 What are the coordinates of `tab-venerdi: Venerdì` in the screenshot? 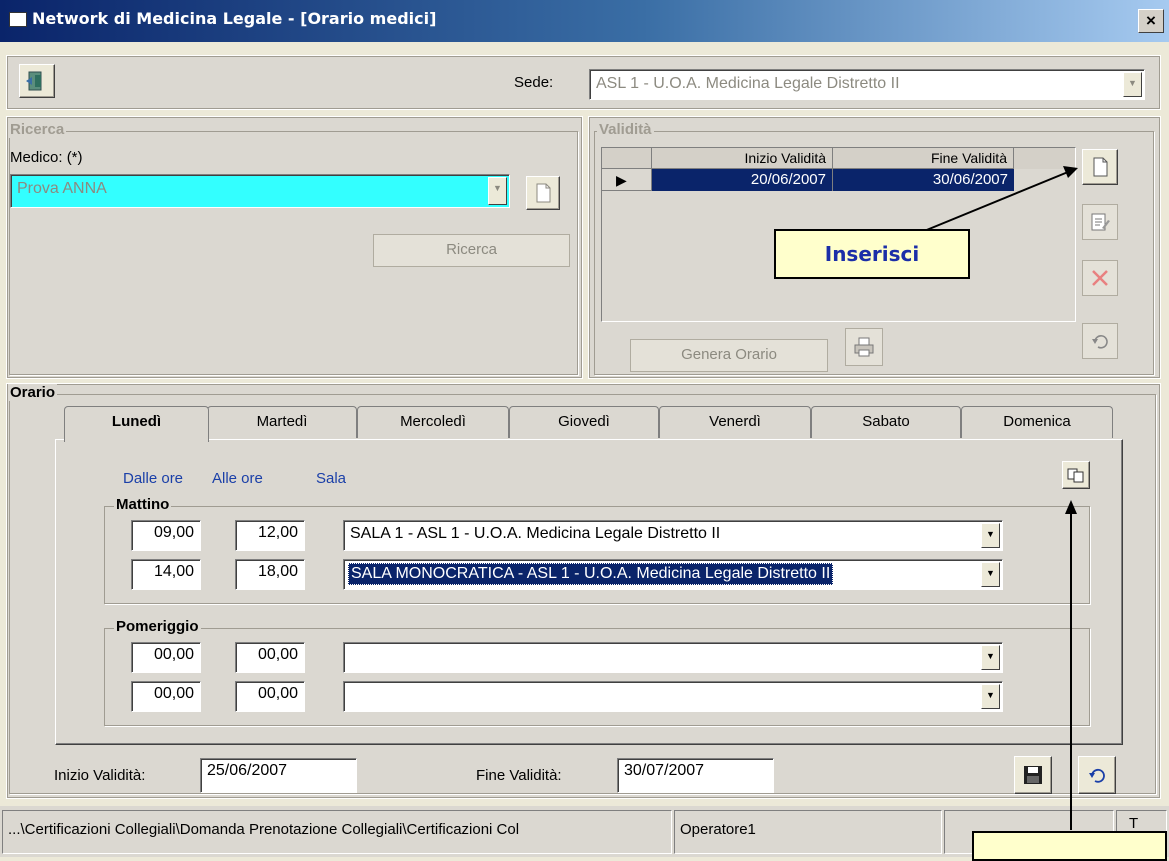 It's located at (735, 422).